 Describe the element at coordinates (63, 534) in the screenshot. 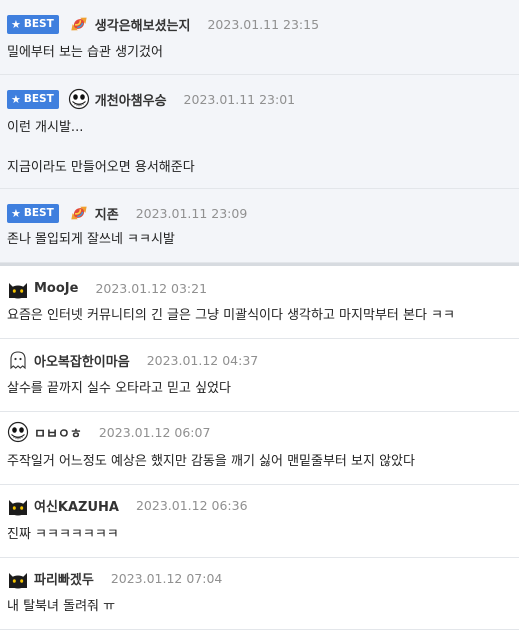

I see `comment-text: 진짜 ㅋㅋㅋㅋㅋㅋㅋ` at that location.